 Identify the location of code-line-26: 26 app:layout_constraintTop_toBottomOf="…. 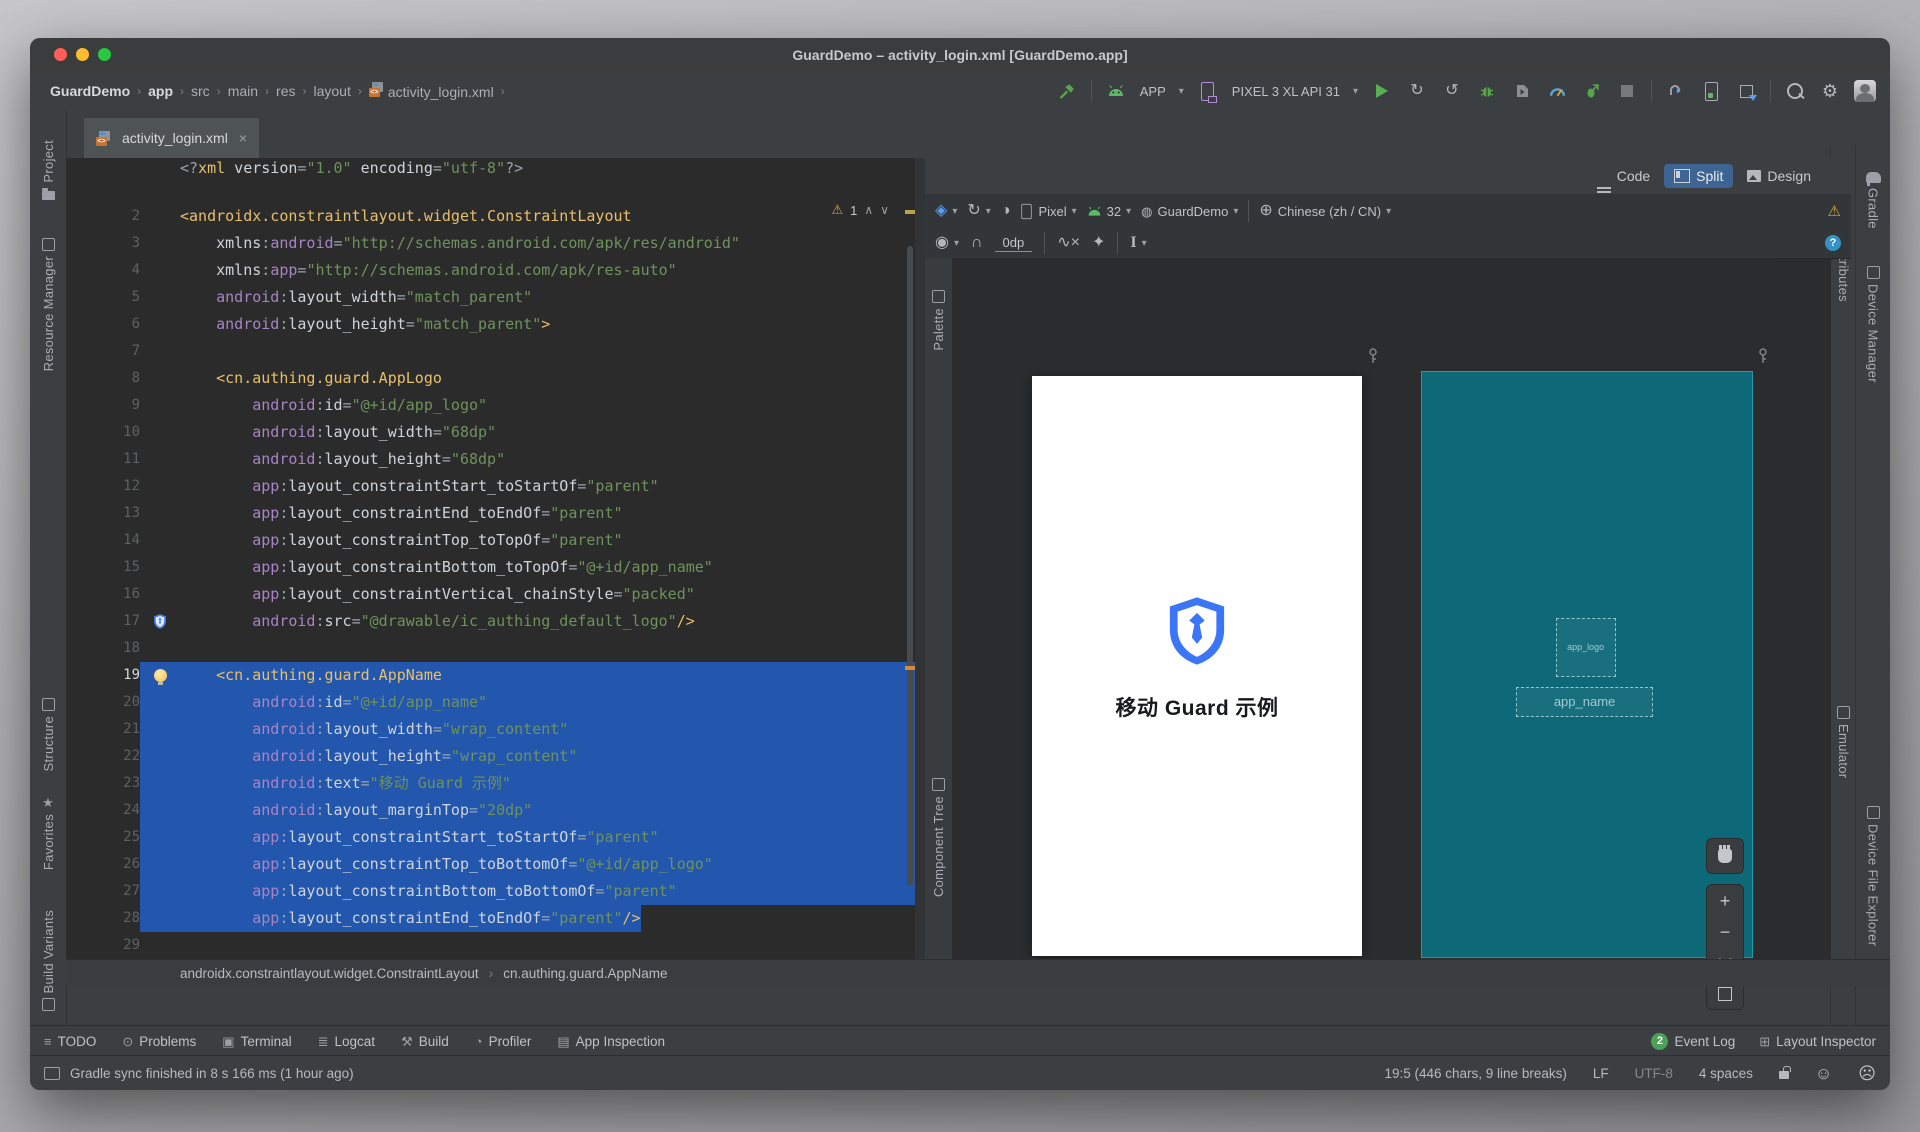
(490, 864).